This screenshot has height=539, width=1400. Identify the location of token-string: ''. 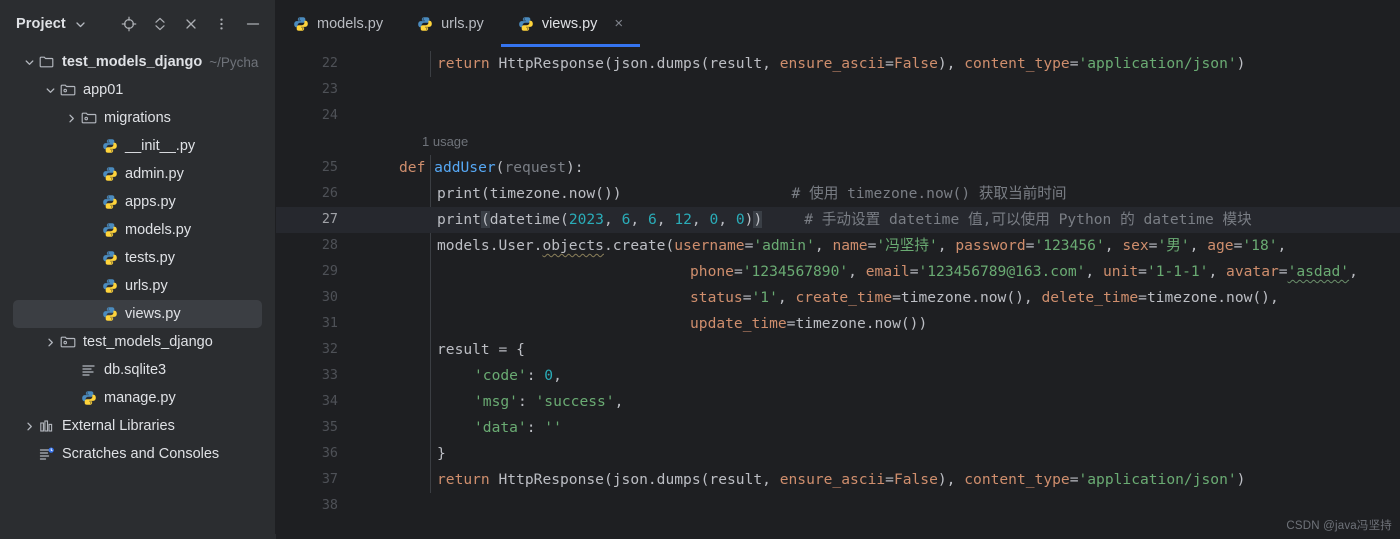
(553, 427).